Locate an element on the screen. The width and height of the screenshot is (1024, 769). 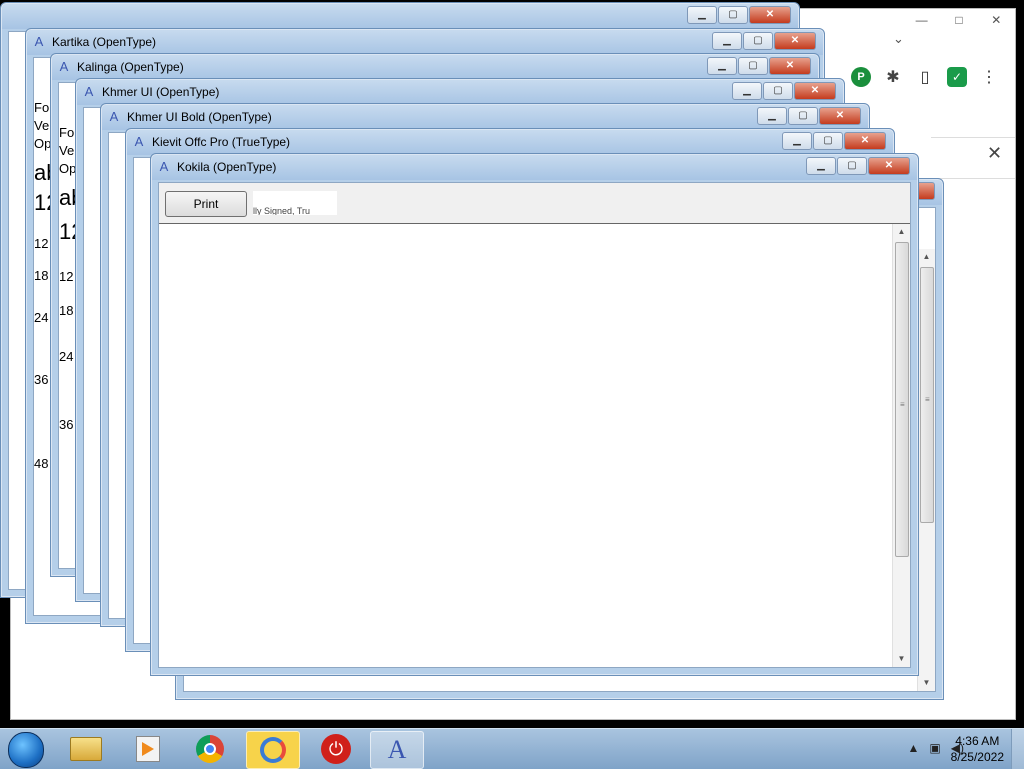
show-hidden-icons-icon: ▲ is located at coordinates (914, 748).